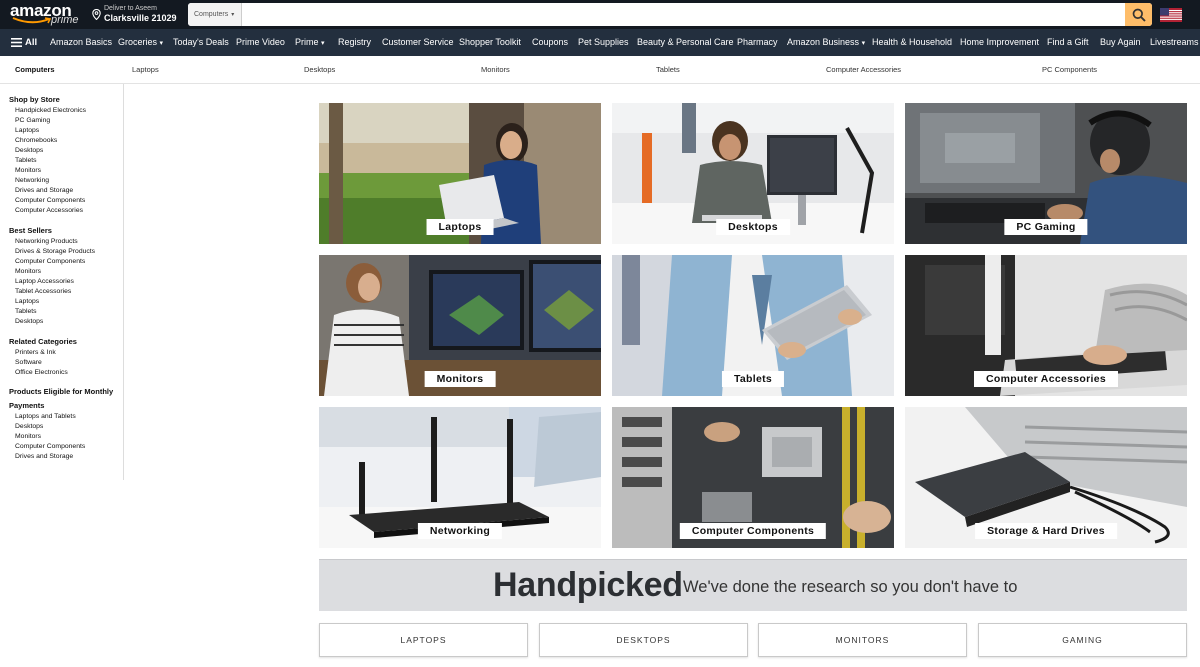 This screenshot has width=1200, height=667. What do you see at coordinates (757, 42) in the screenshot?
I see `nav-item-pharmacy: Pharmacy` at bounding box center [757, 42].